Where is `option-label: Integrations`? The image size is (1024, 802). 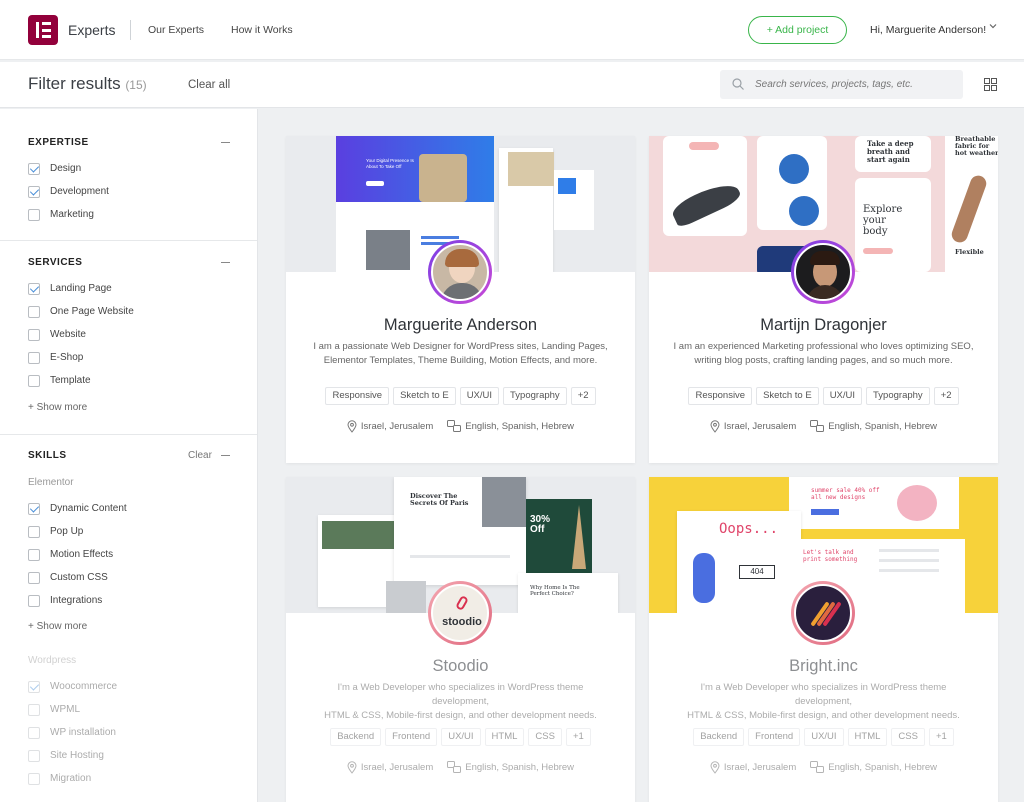
option-label: Integrations is located at coordinates (76, 600).